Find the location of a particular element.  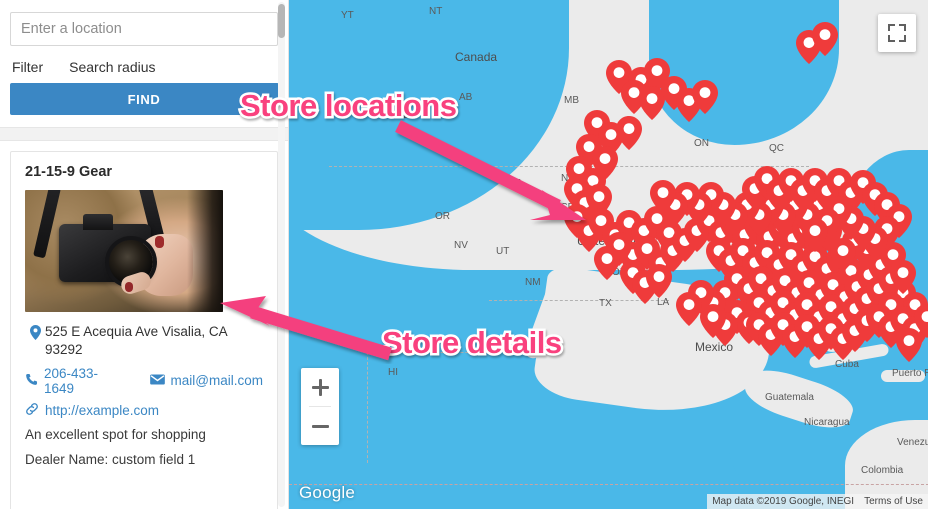

map-pin-icon is located at coordinates (35, 331).